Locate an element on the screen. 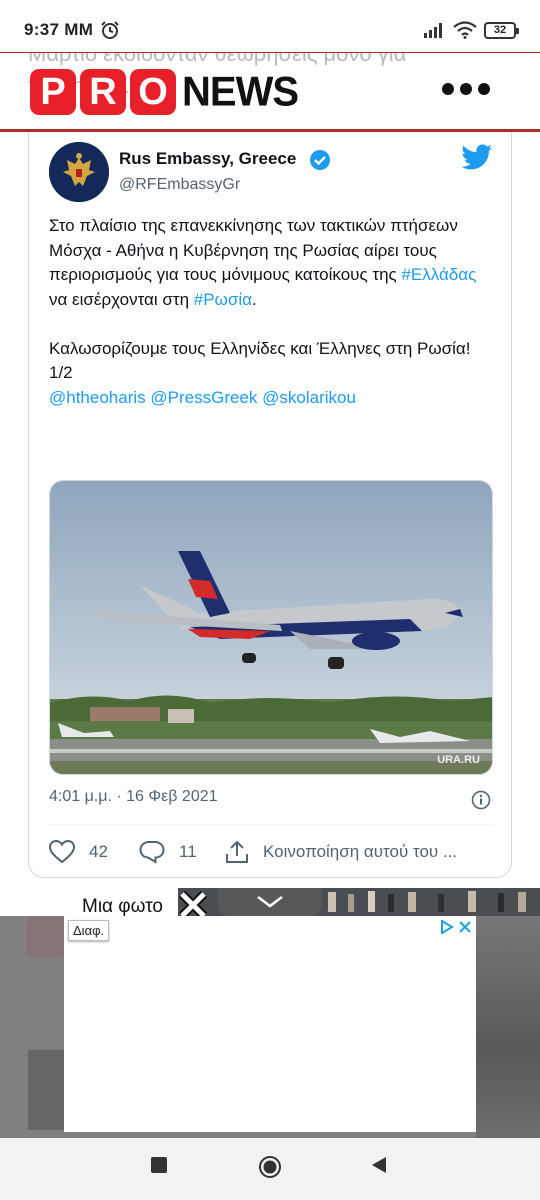  logo-word: NEWS is located at coordinates (240, 91).